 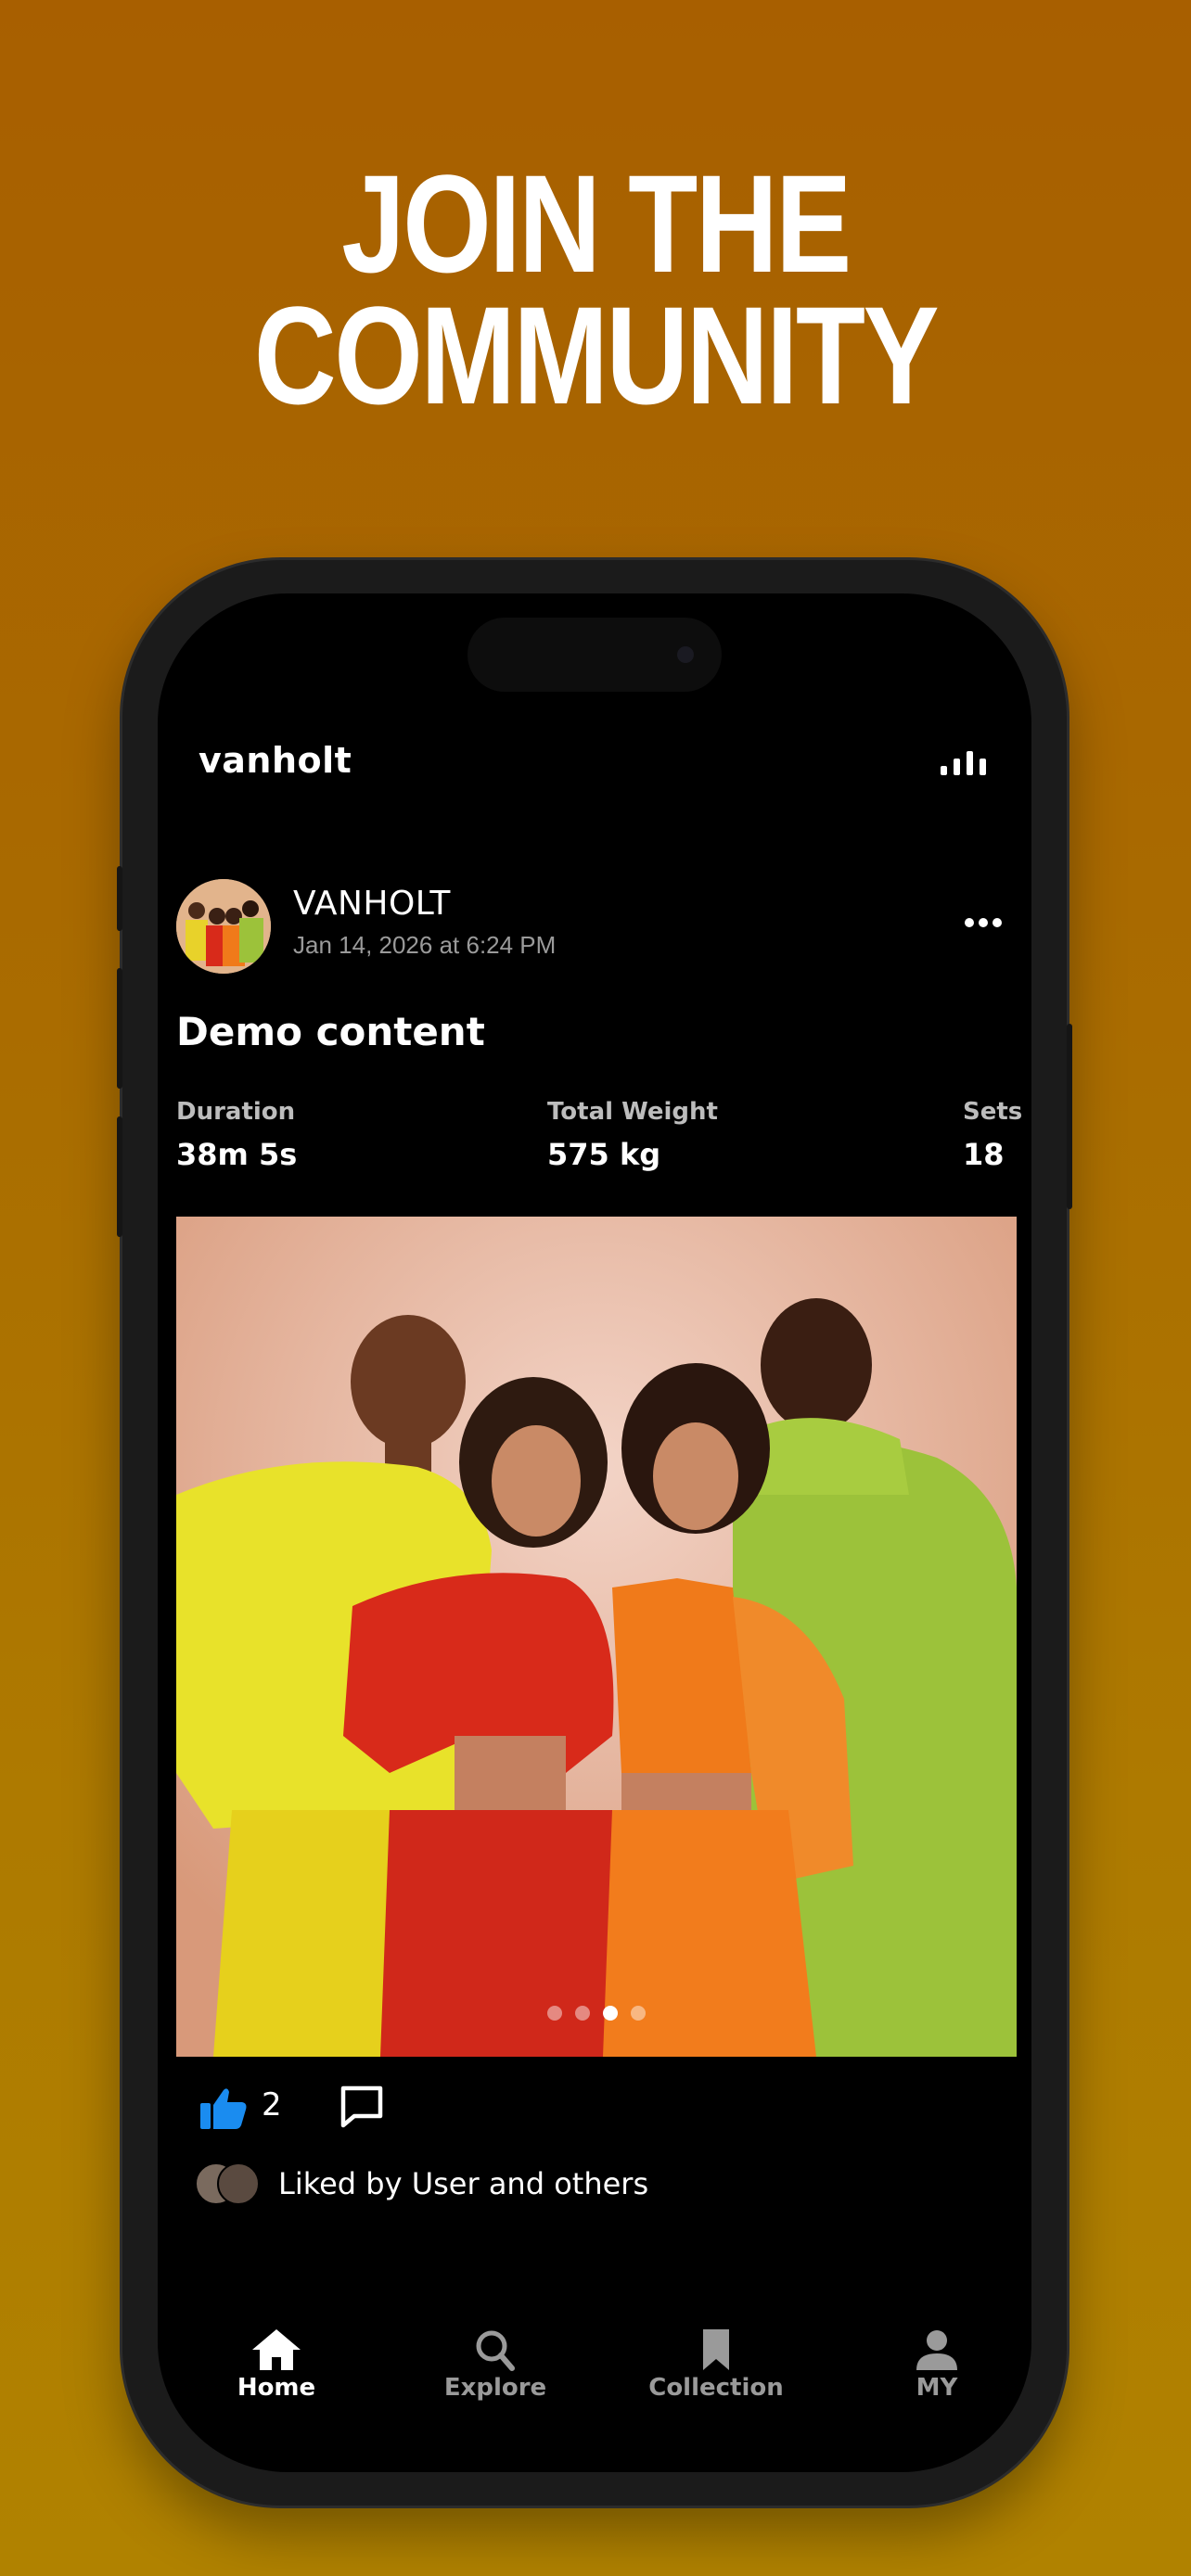 I want to click on stat-duration: Duration 38m 5s, so click(x=236, y=1135).